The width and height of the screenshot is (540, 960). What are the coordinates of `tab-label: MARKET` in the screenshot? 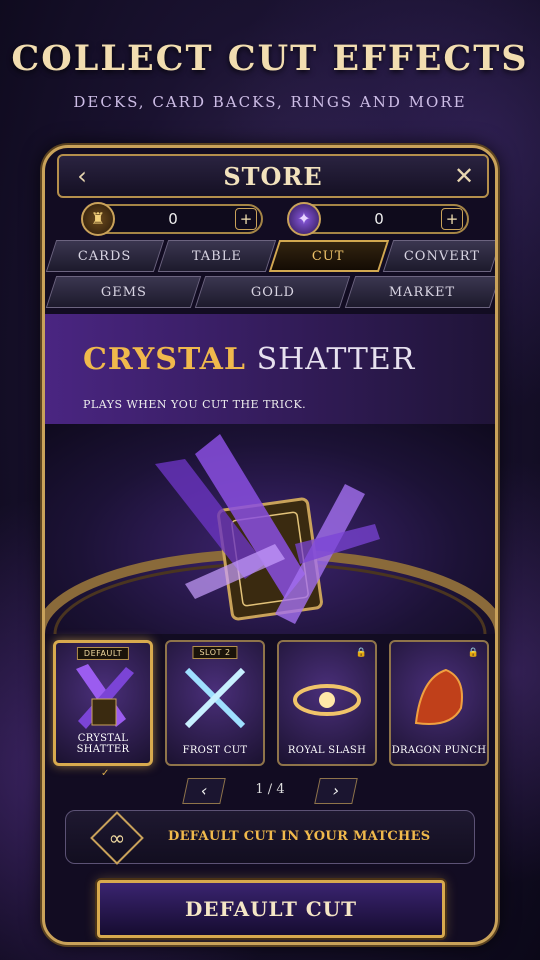 It's located at (422, 292).